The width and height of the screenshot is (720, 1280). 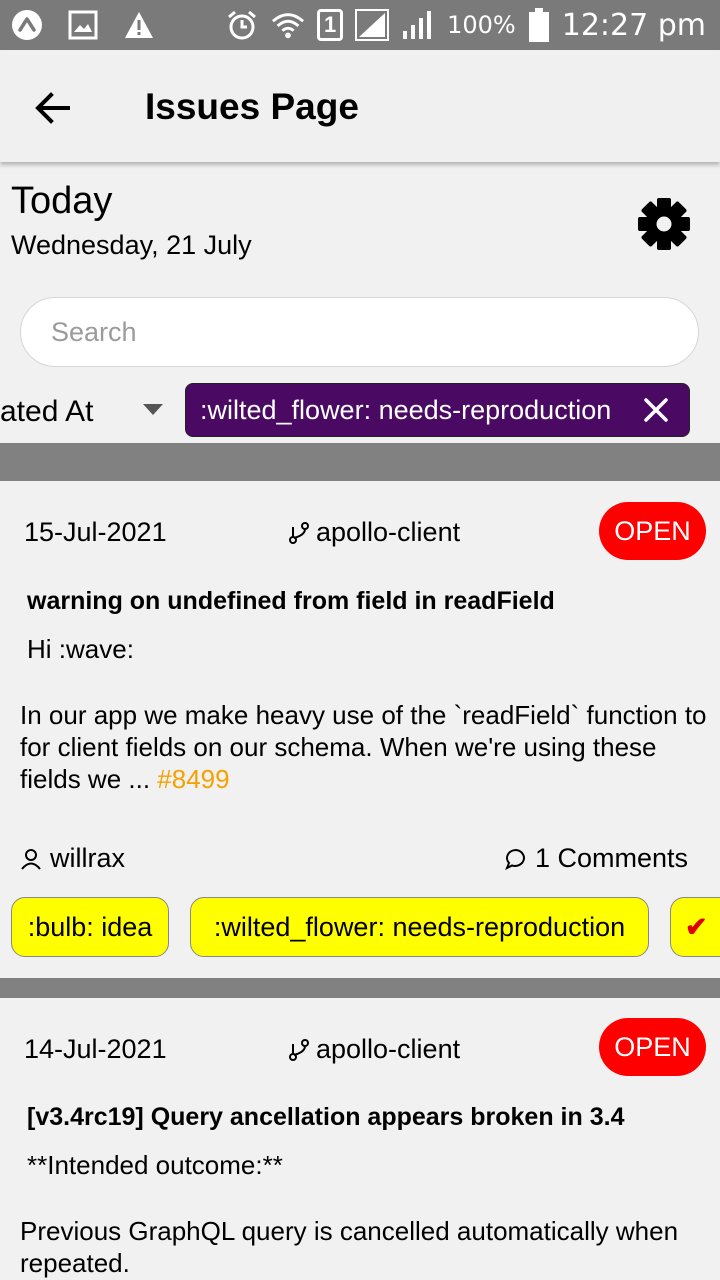 I want to click on issue-date: 14-Jul-2021, so click(x=95, y=1049).